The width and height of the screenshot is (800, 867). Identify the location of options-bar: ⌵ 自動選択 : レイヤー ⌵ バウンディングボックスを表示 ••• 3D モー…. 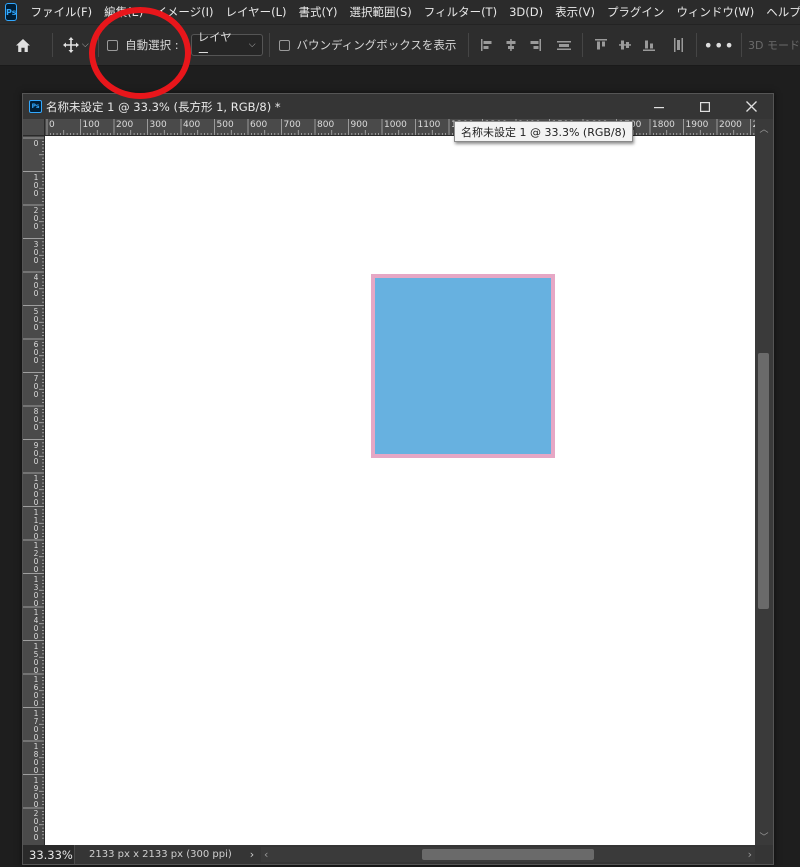
(400, 45).